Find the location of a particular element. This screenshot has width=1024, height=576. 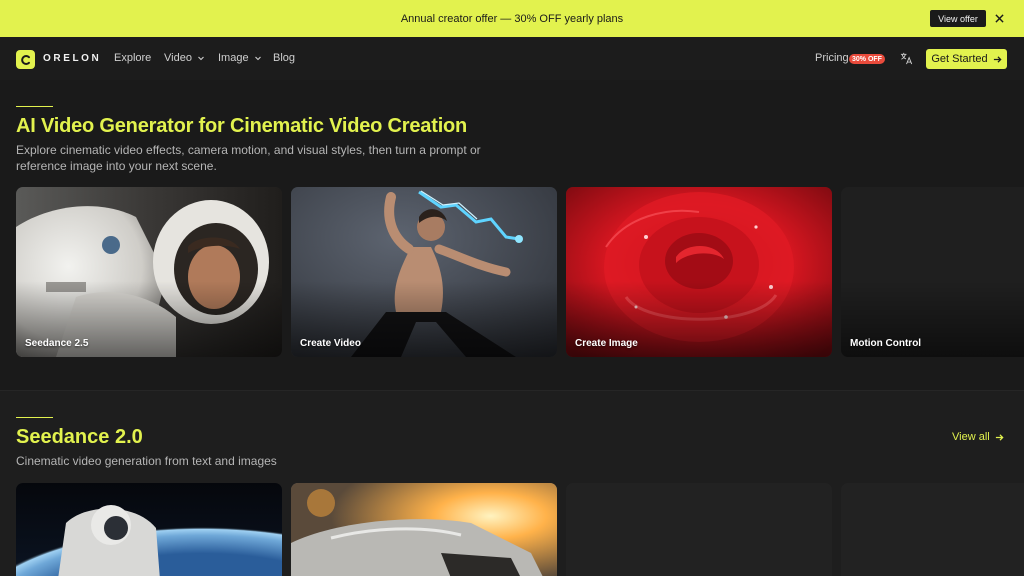

pricing-badge: 30% OFF is located at coordinates (867, 59).